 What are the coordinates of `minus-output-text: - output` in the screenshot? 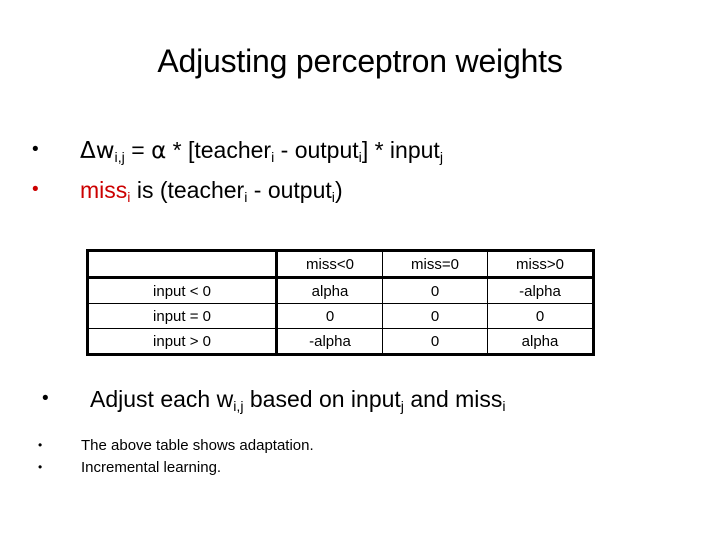 It's located at (289, 190).